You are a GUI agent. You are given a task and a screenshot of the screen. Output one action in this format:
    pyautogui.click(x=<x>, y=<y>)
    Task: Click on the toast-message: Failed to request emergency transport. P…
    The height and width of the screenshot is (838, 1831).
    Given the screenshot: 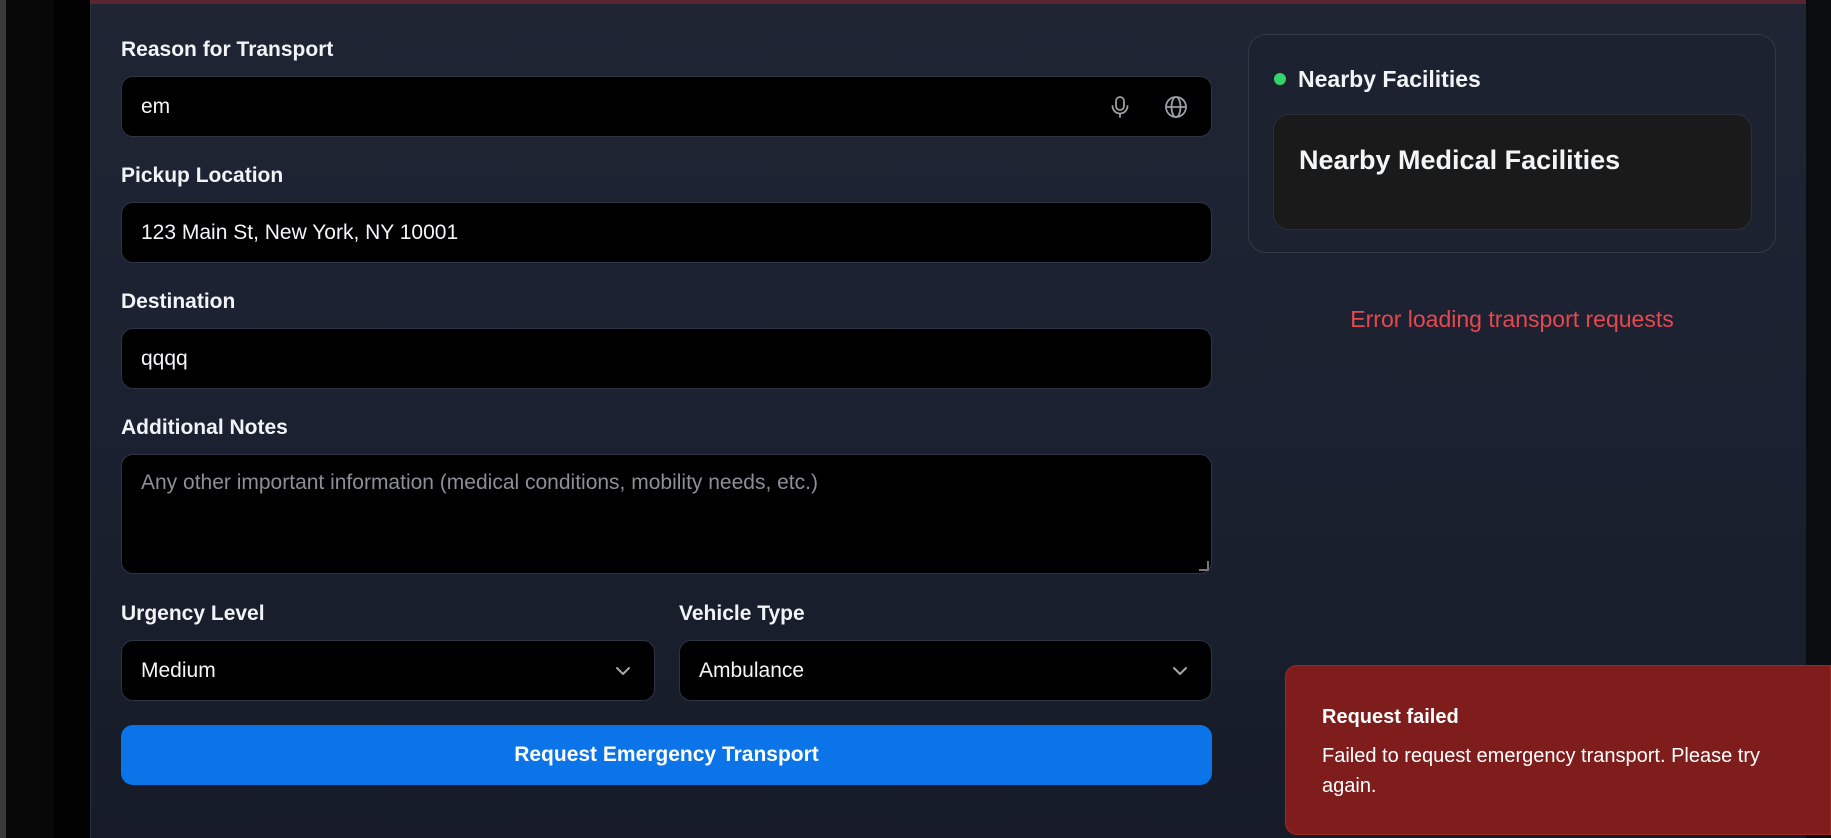 What is the action you would take?
    pyautogui.click(x=1541, y=771)
    